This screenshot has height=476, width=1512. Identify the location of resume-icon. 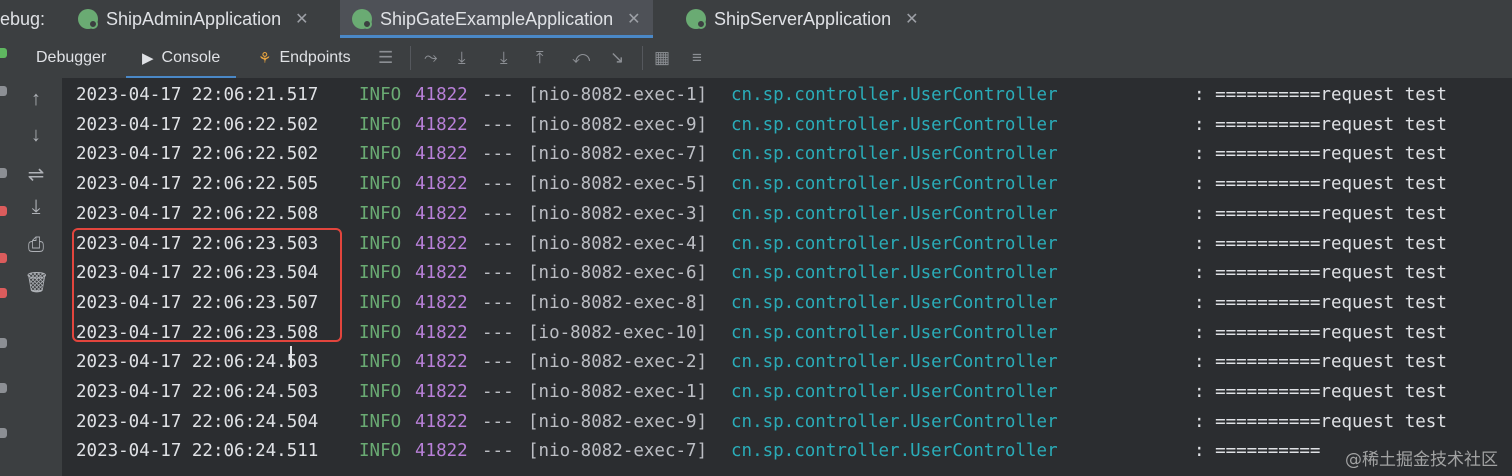
(3, 53).